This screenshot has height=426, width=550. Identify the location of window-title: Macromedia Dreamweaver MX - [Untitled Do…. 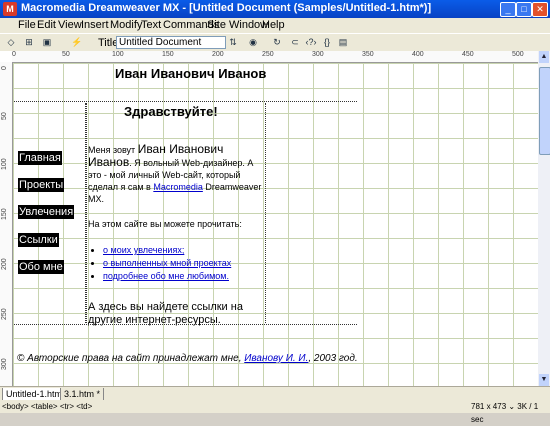
(226, 8).